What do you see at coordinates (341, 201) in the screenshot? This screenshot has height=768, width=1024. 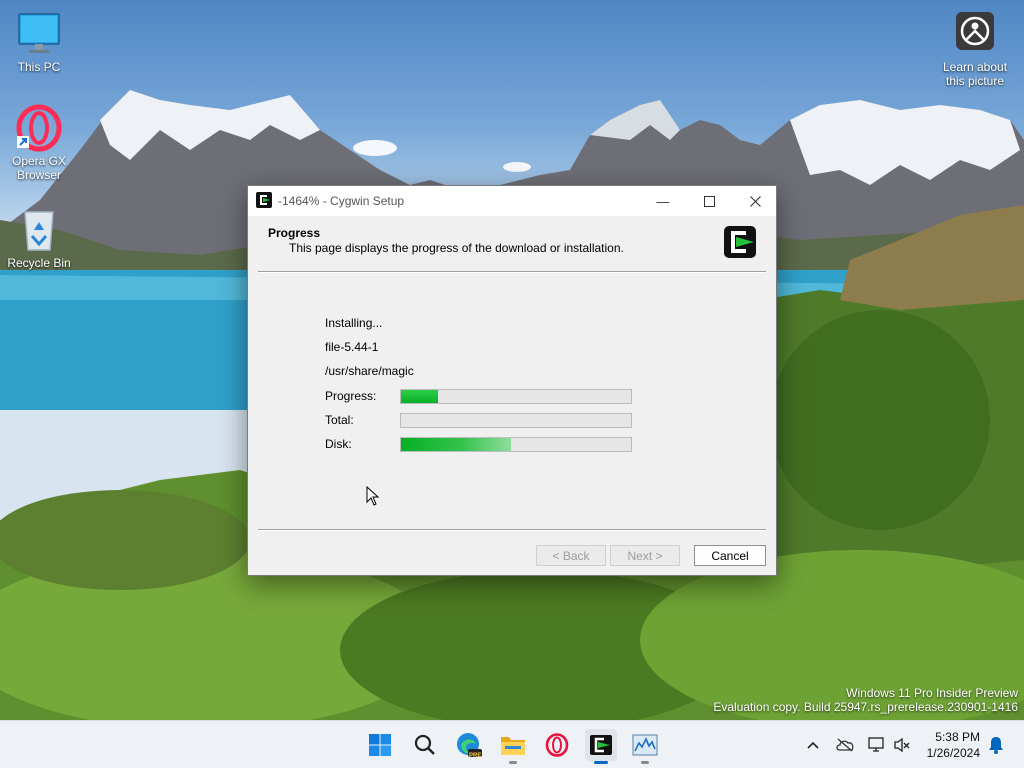 I see `window-title: -1464% - Cygwin Setup` at bounding box center [341, 201].